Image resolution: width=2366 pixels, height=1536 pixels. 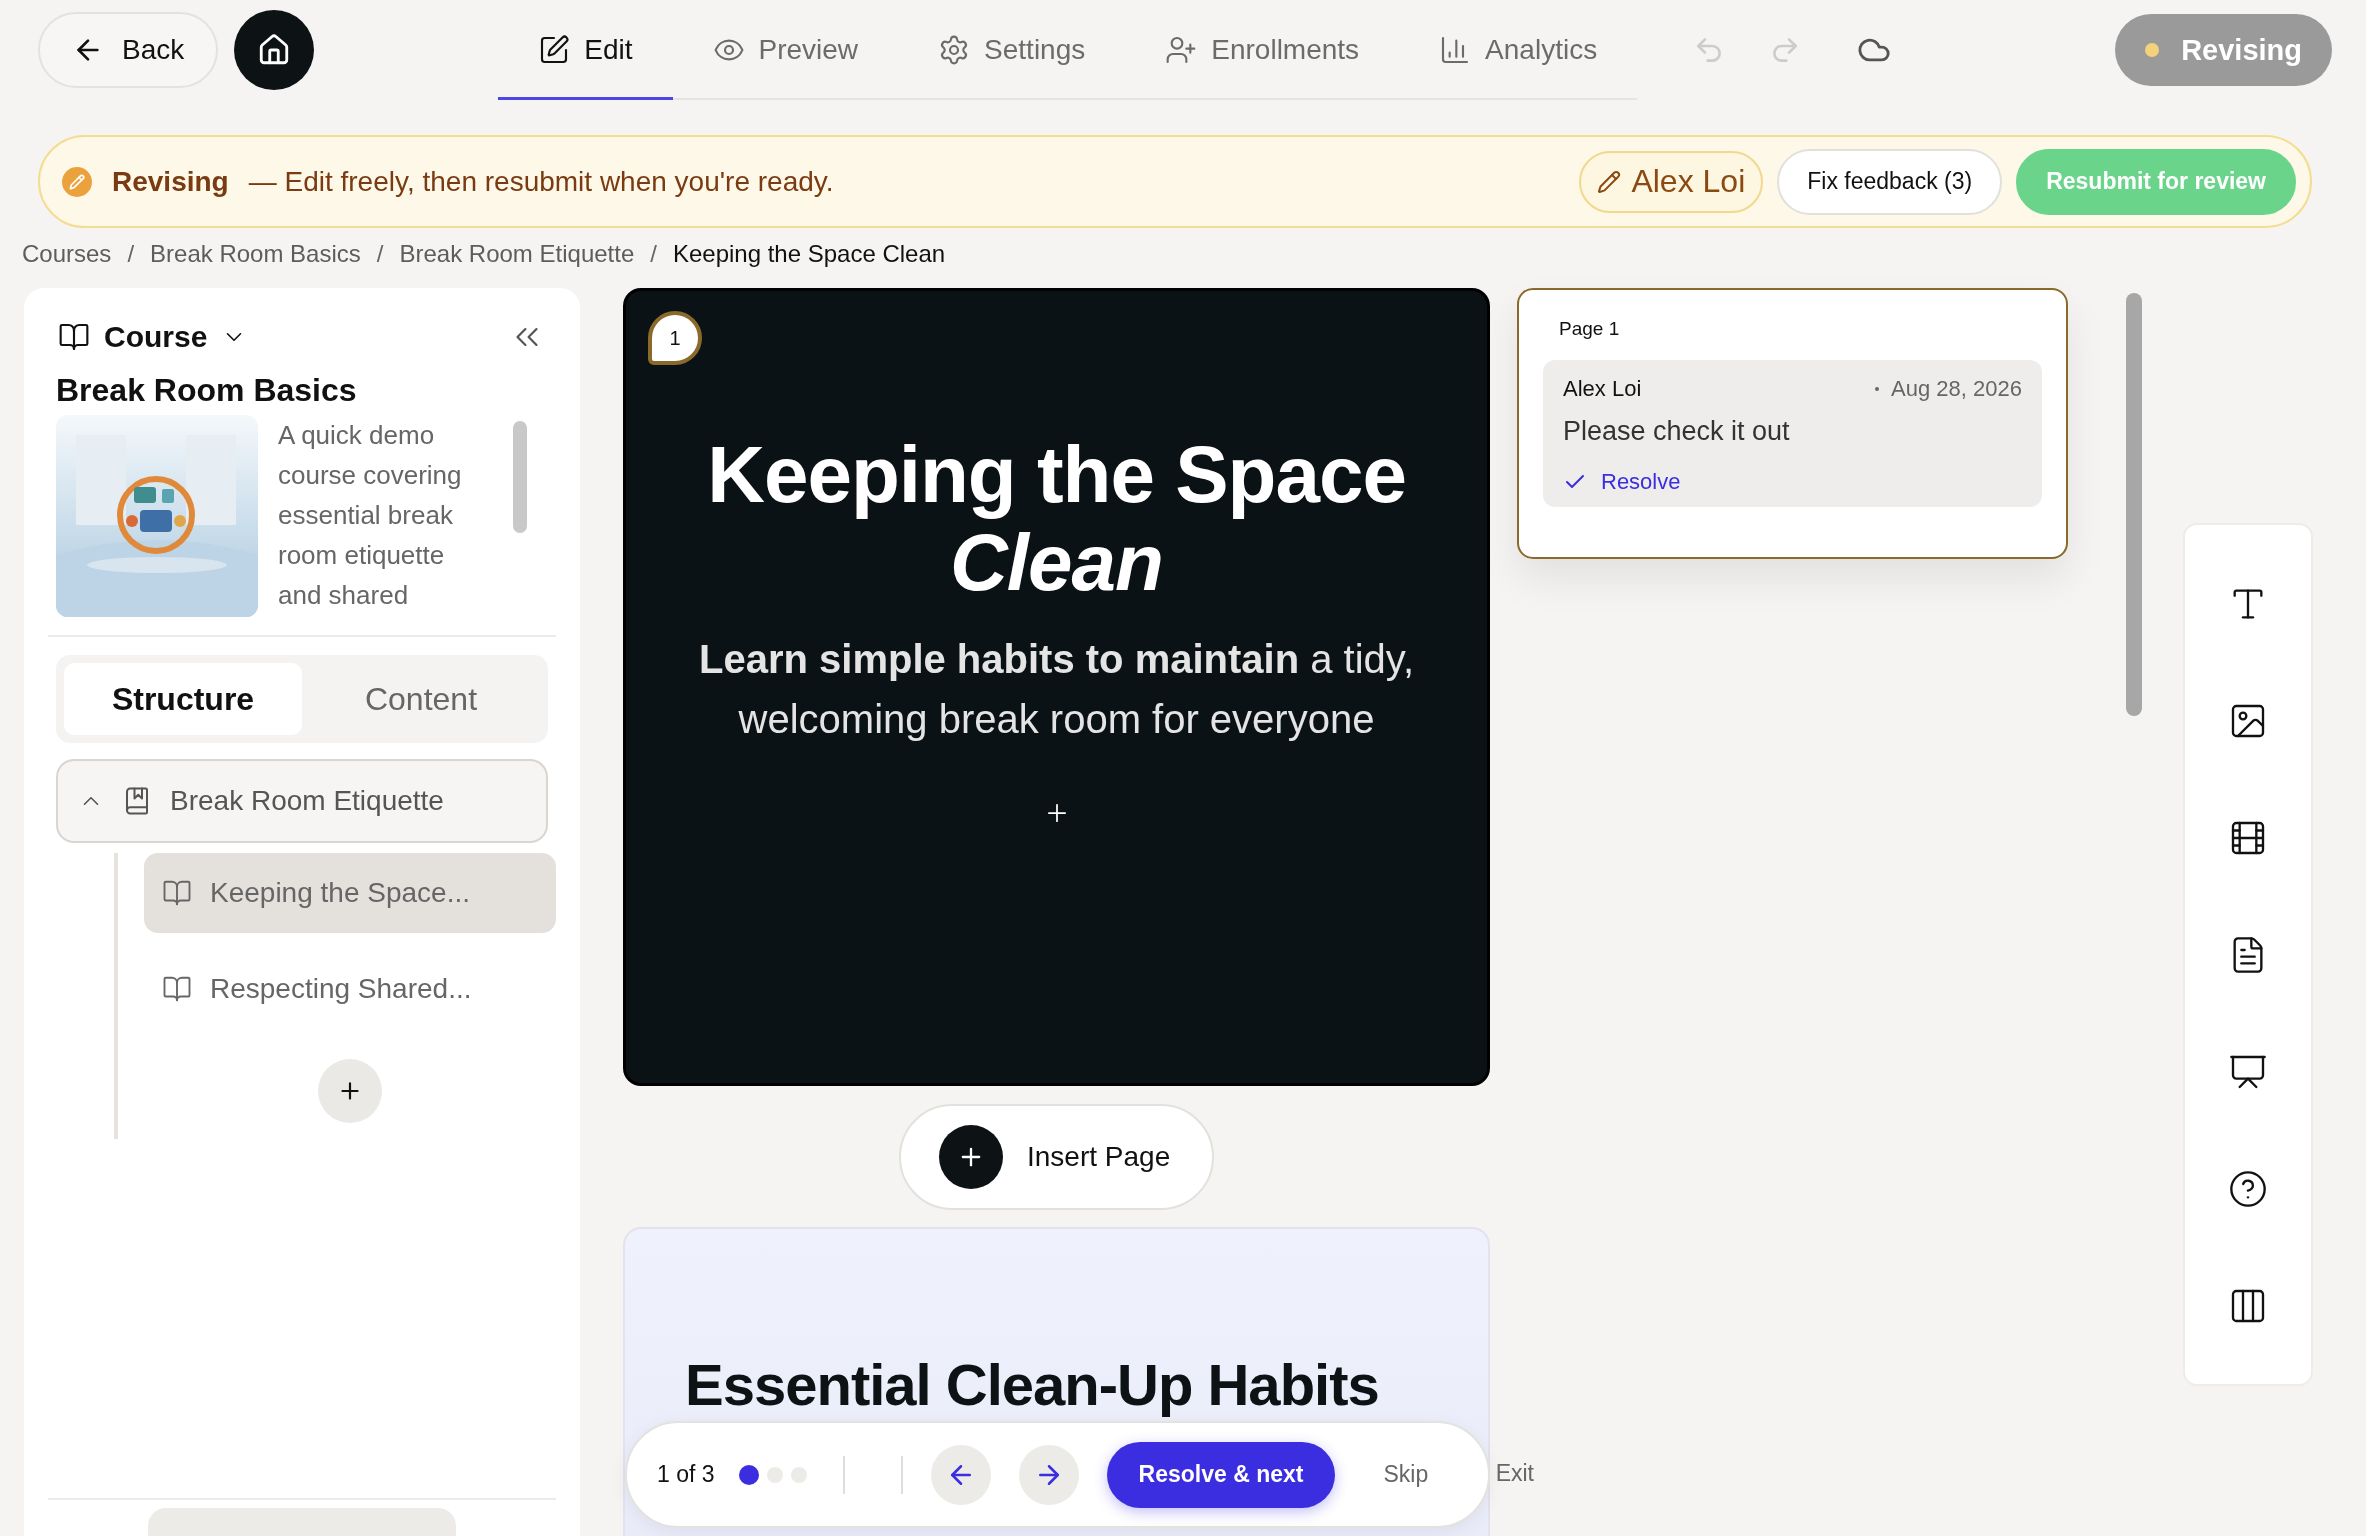 What do you see at coordinates (554, 50) in the screenshot?
I see `pencil-square-icon` at bounding box center [554, 50].